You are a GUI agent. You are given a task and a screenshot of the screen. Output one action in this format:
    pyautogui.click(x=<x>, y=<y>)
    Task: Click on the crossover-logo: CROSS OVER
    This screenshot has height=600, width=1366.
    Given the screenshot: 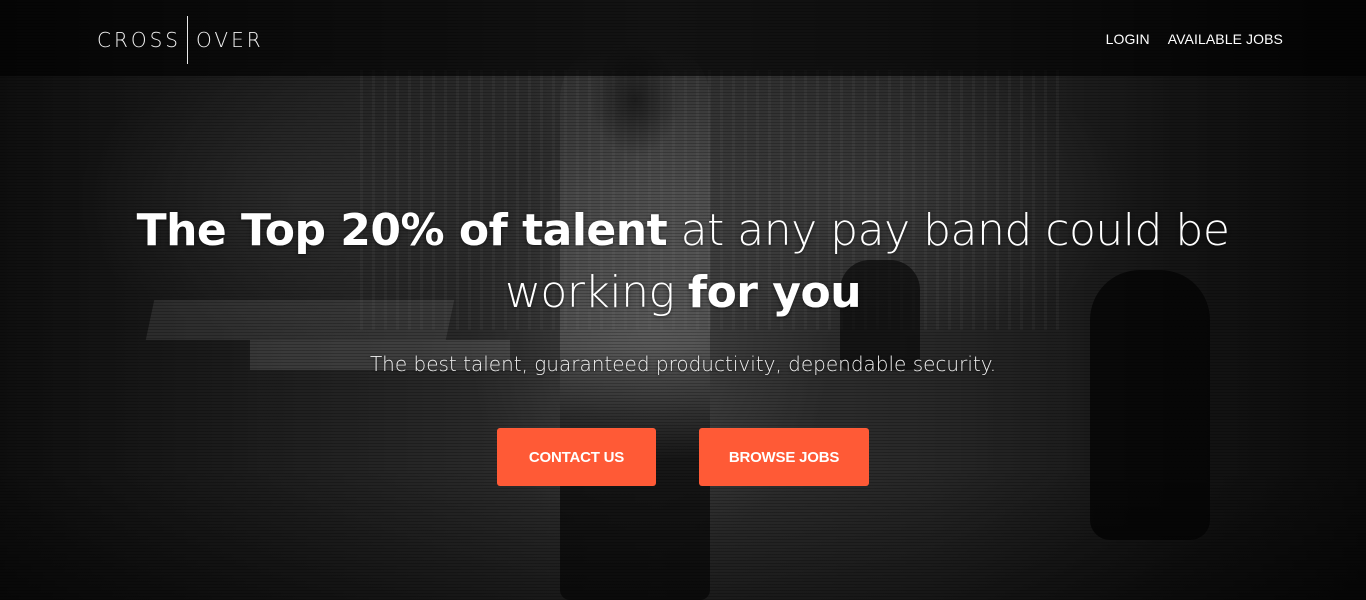 What is the action you would take?
    pyautogui.click(x=180, y=40)
    